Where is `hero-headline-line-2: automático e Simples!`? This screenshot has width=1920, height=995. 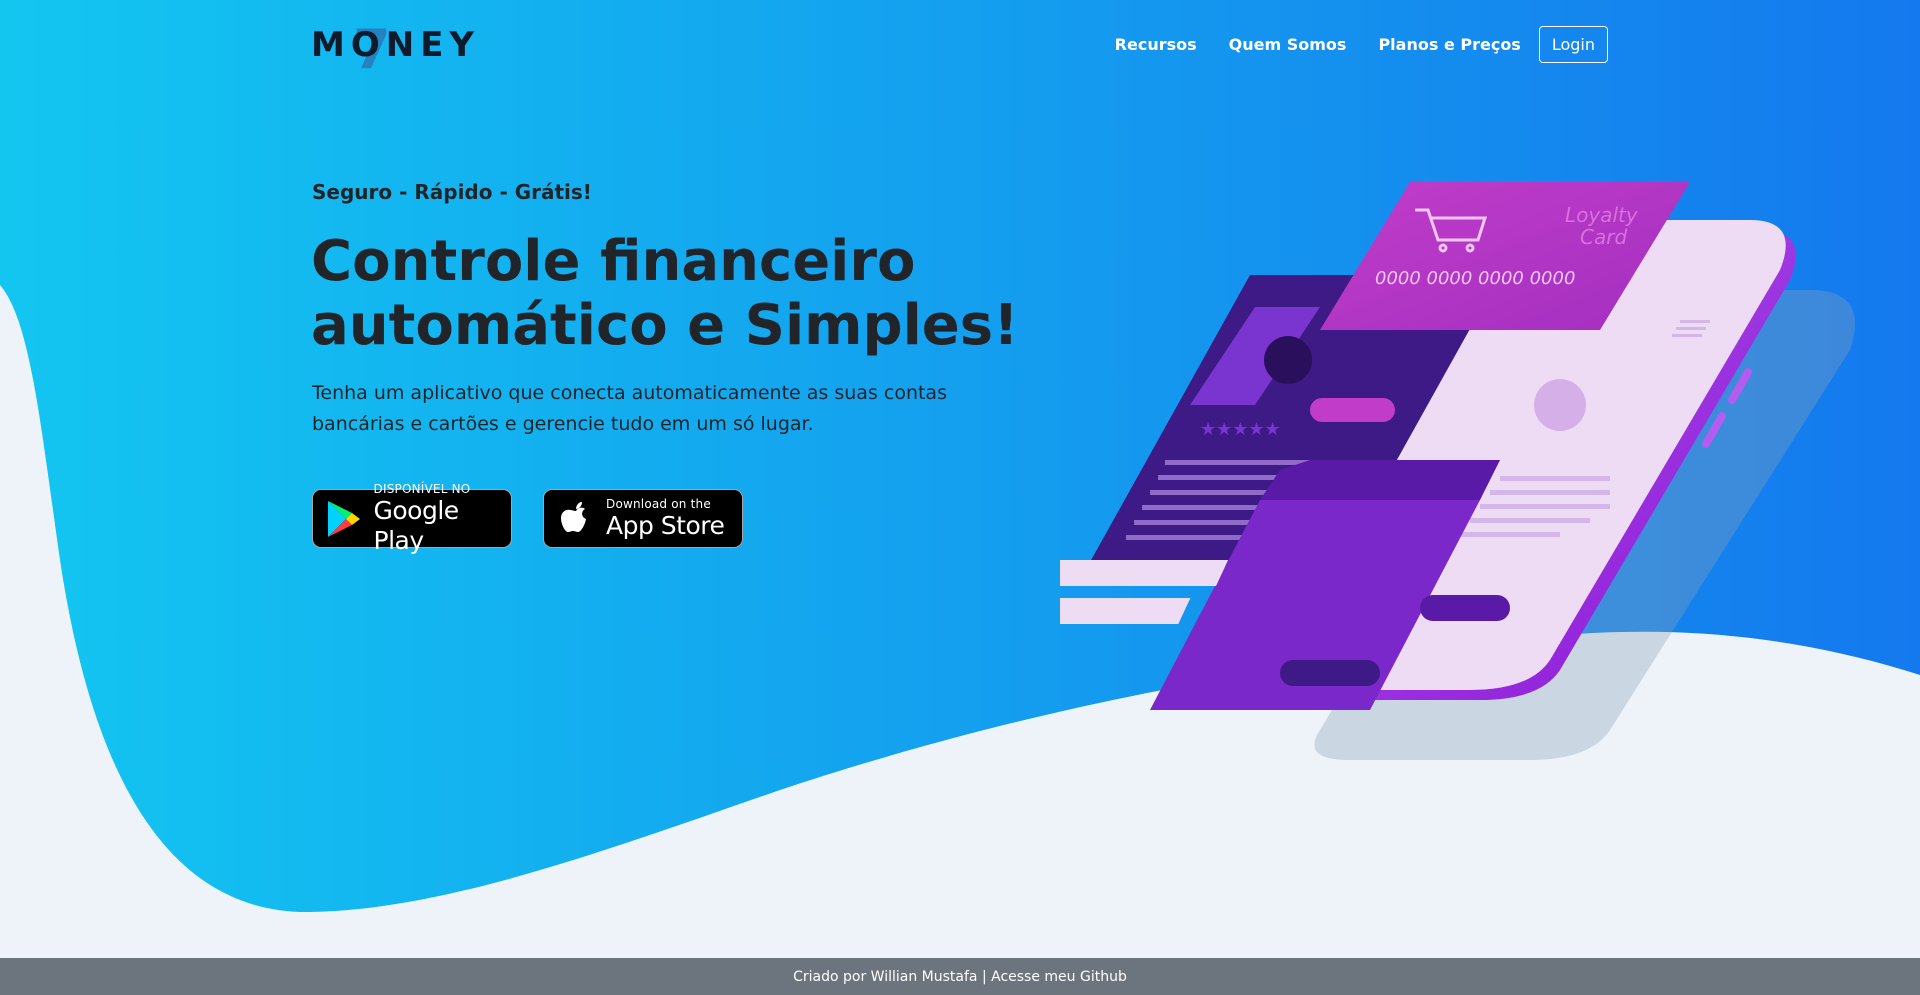 hero-headline-line-2: automático e Simples! is located at coordinates (665, 325).